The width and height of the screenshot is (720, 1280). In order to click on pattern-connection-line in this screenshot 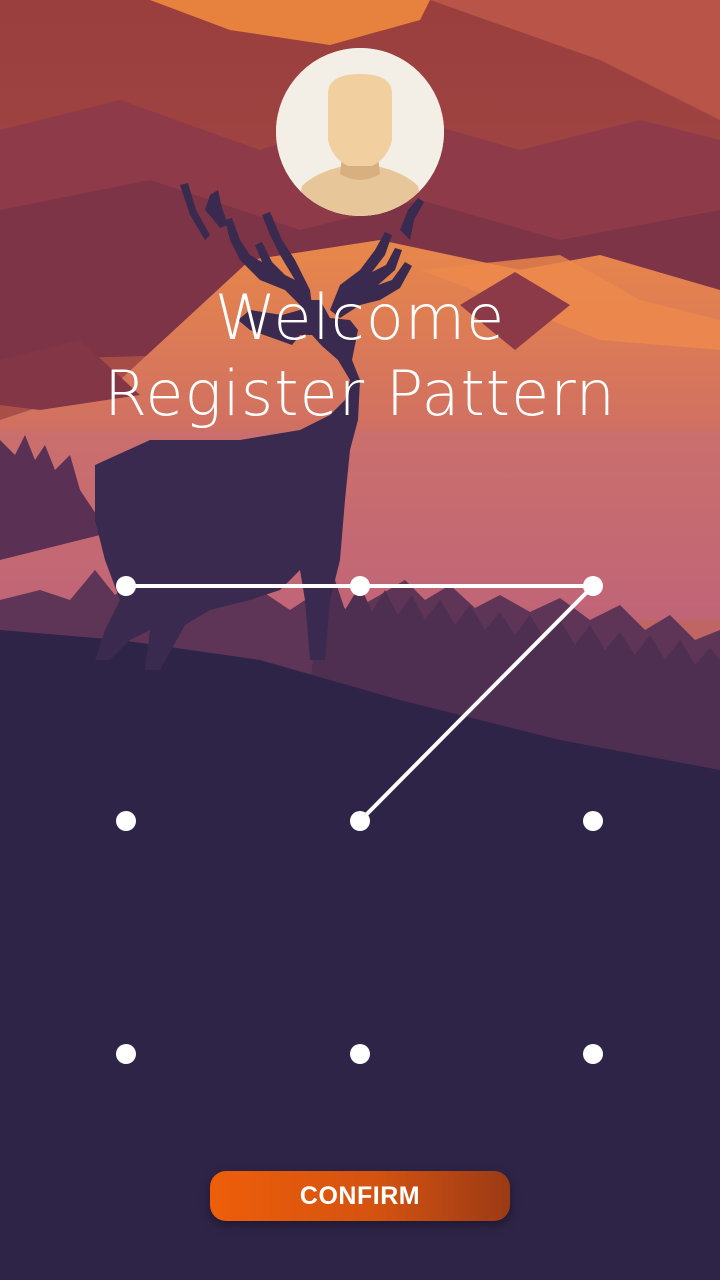, I will do `click(359, 703)`.